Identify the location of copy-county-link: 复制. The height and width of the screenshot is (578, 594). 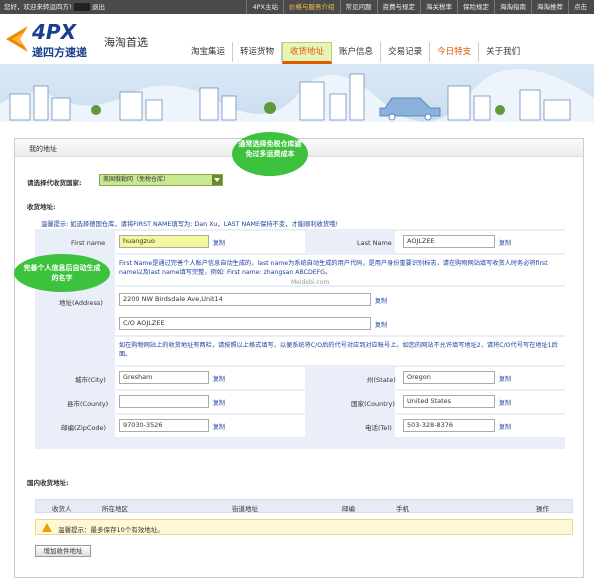
(219, 402).